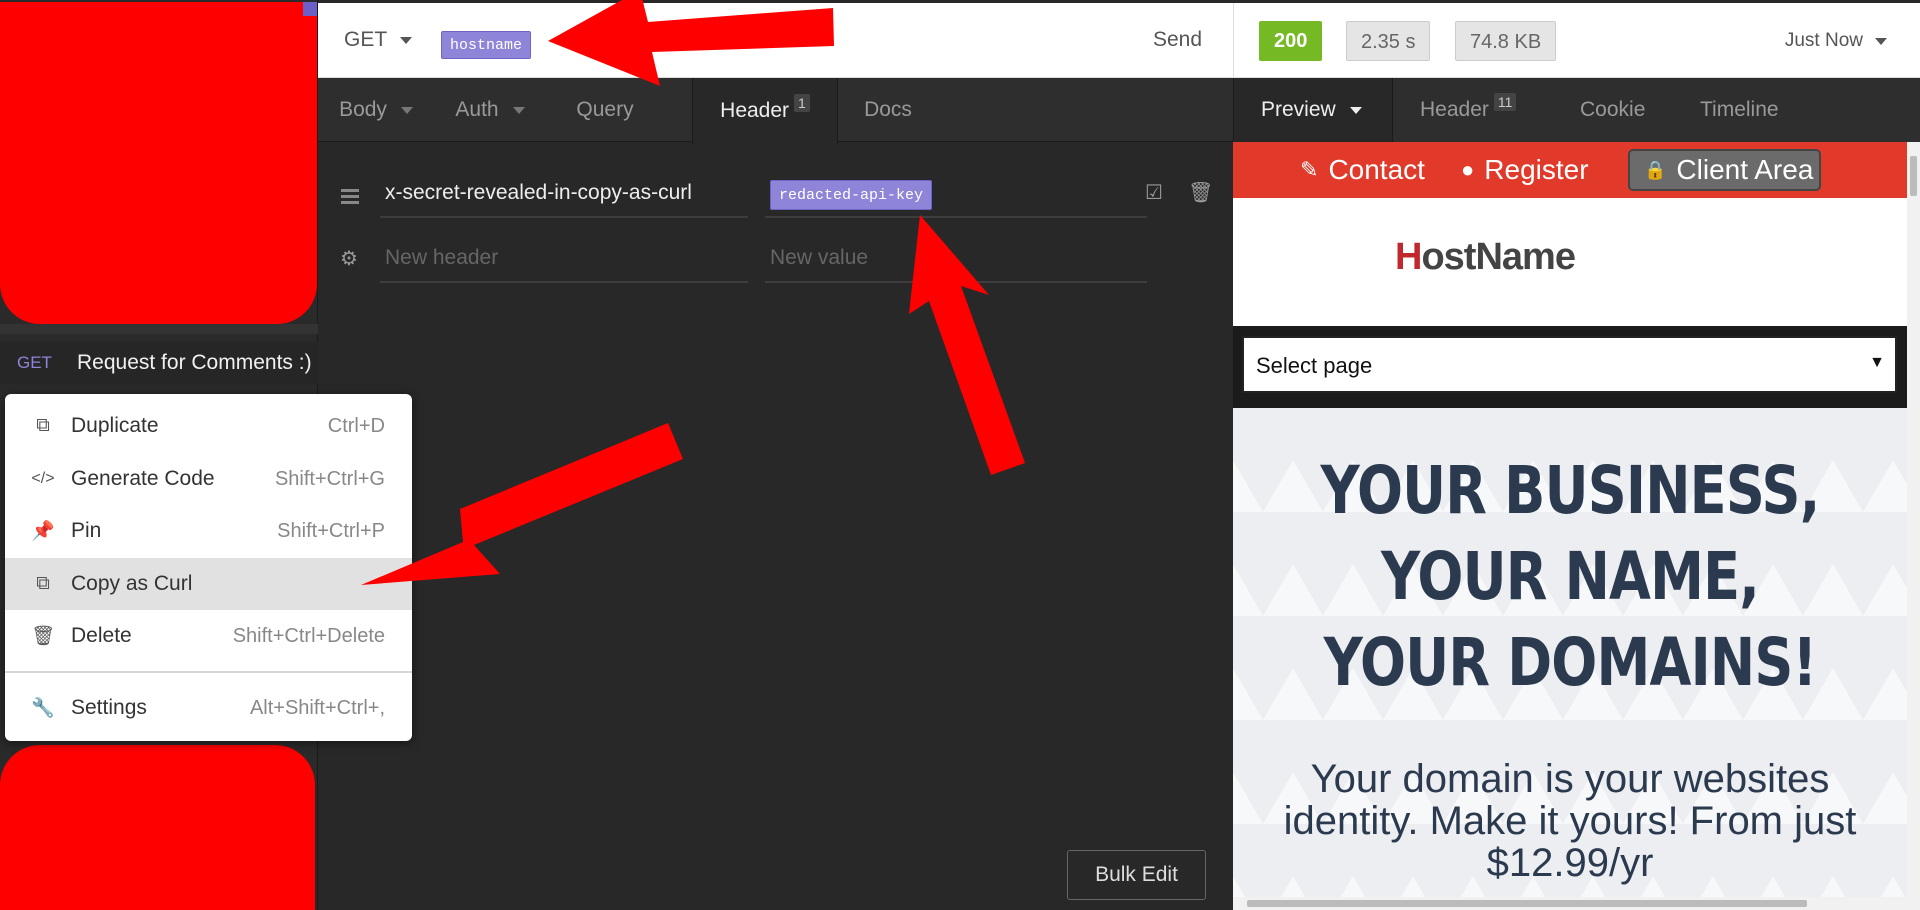  I want to click on tab-body-label: Body, so click(363, 109).